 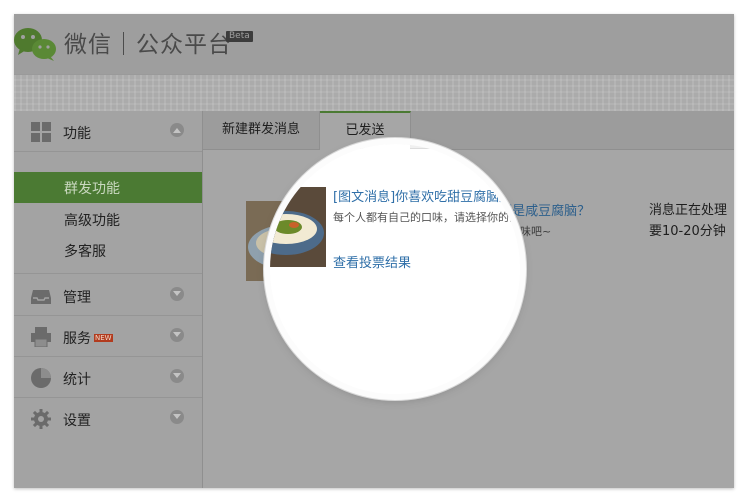 I want to click on sidebar-group-label: 功能, so click(x=77, y=134).